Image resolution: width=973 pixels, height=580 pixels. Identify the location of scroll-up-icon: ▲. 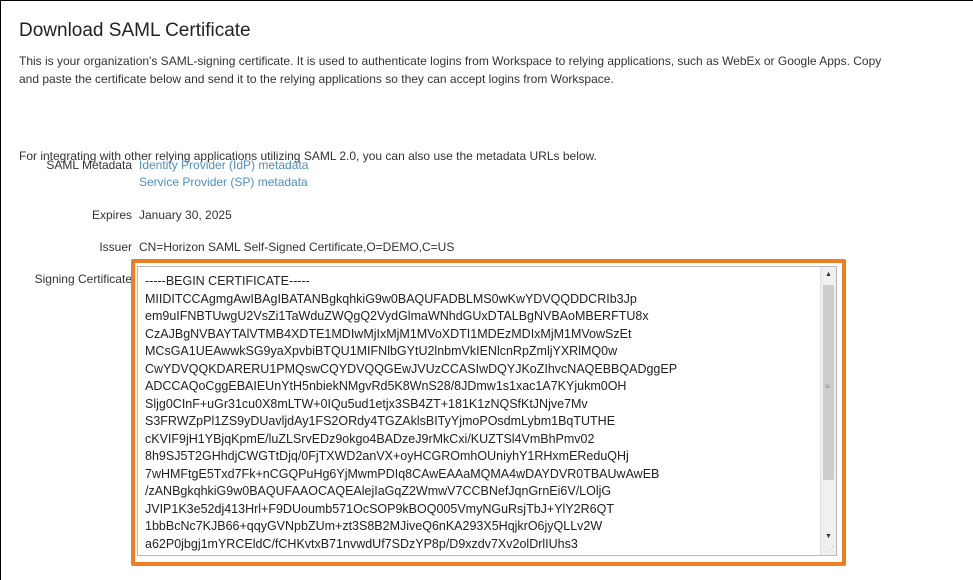
(828, 275).